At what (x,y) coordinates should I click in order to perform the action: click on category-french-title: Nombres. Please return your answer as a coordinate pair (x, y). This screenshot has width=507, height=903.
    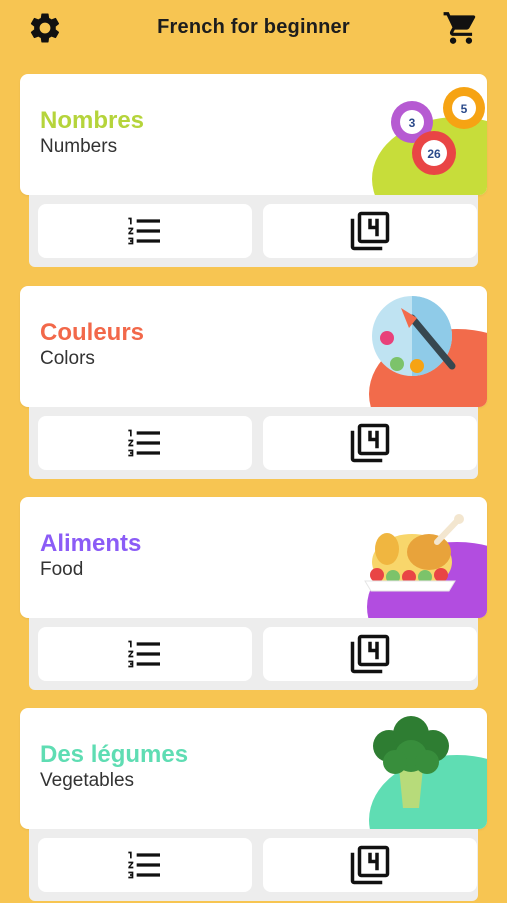
    Looking at the image, I should click on (92, 120).